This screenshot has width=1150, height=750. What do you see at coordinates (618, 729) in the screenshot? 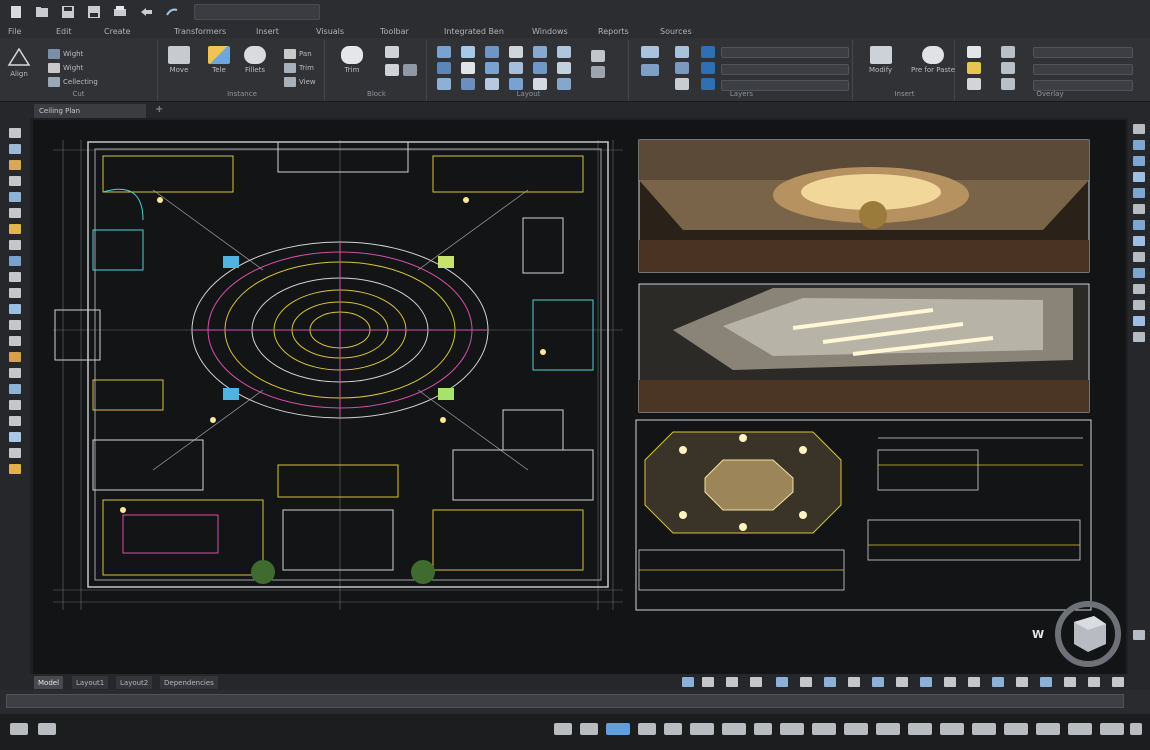
I see `ortho-toggle-icon` at bounding box center [618, 729].